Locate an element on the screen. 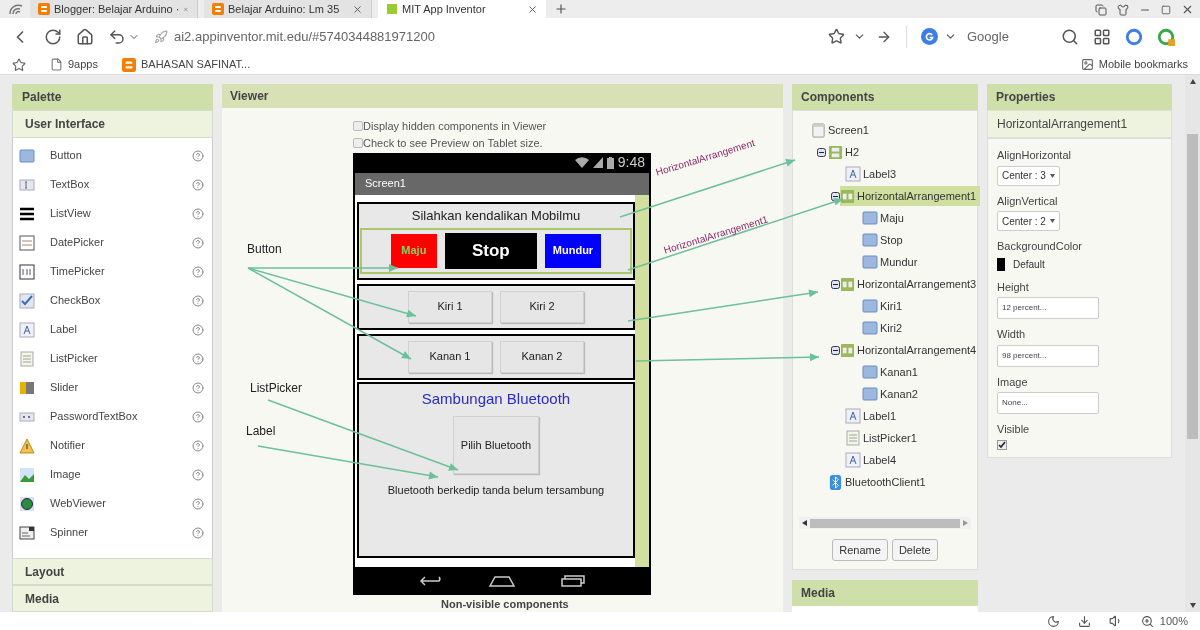  palette-item: TextBox is located at coordinates (112, 184).